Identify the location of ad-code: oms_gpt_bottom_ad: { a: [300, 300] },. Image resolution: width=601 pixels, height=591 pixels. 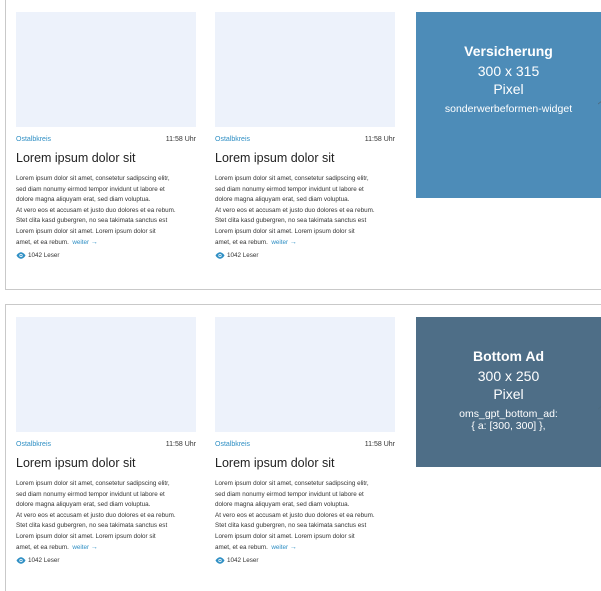
(508, 420).